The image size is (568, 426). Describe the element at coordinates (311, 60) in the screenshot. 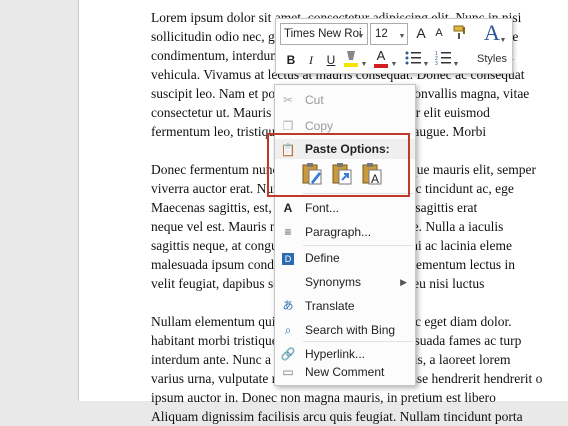

I see `italic-button: I` at that location.